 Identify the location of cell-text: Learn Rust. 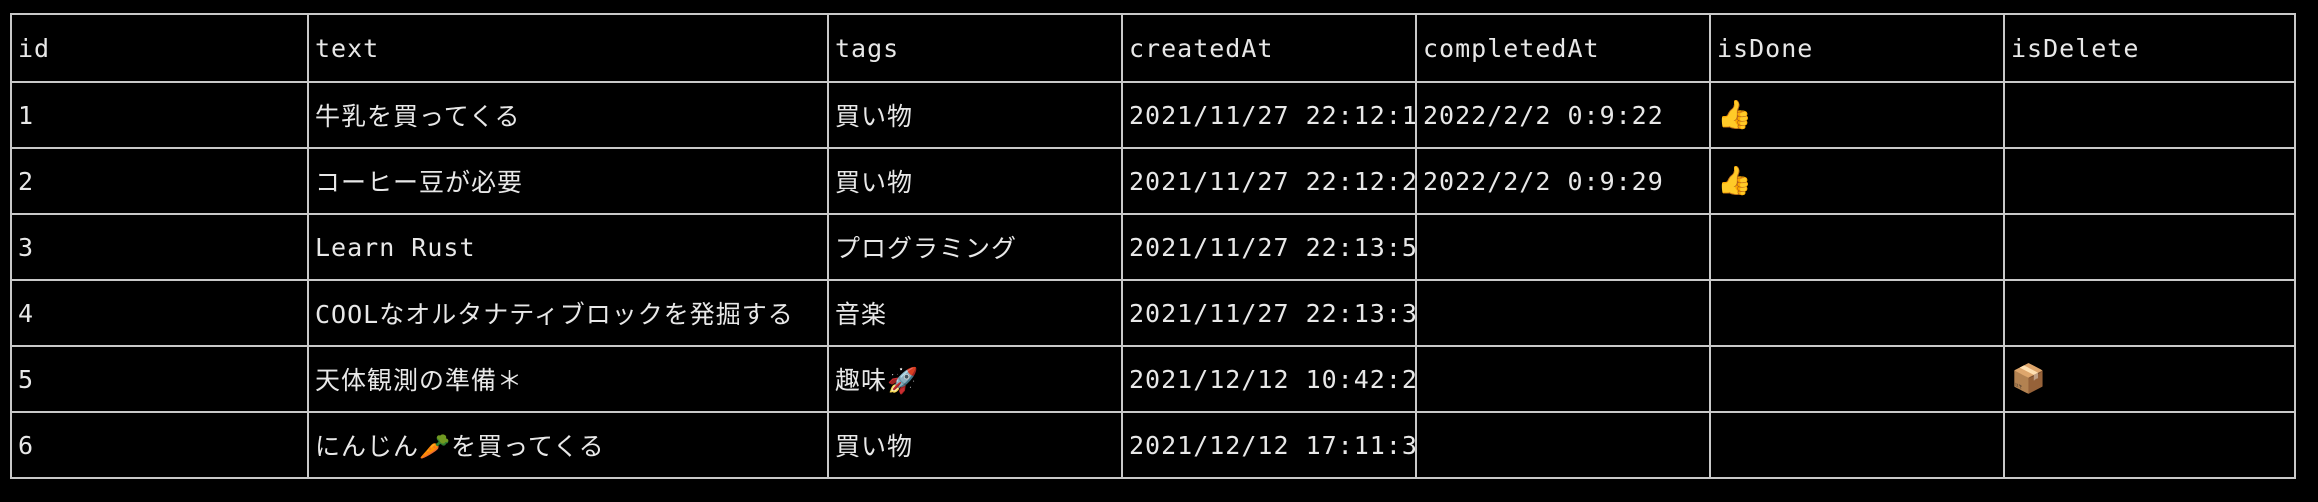
(568, 247).